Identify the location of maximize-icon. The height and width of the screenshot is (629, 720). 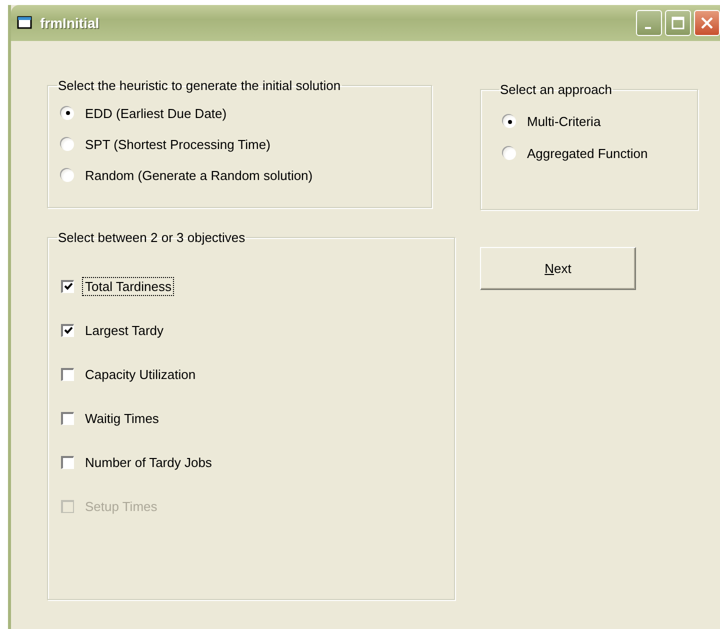
(678, 23).